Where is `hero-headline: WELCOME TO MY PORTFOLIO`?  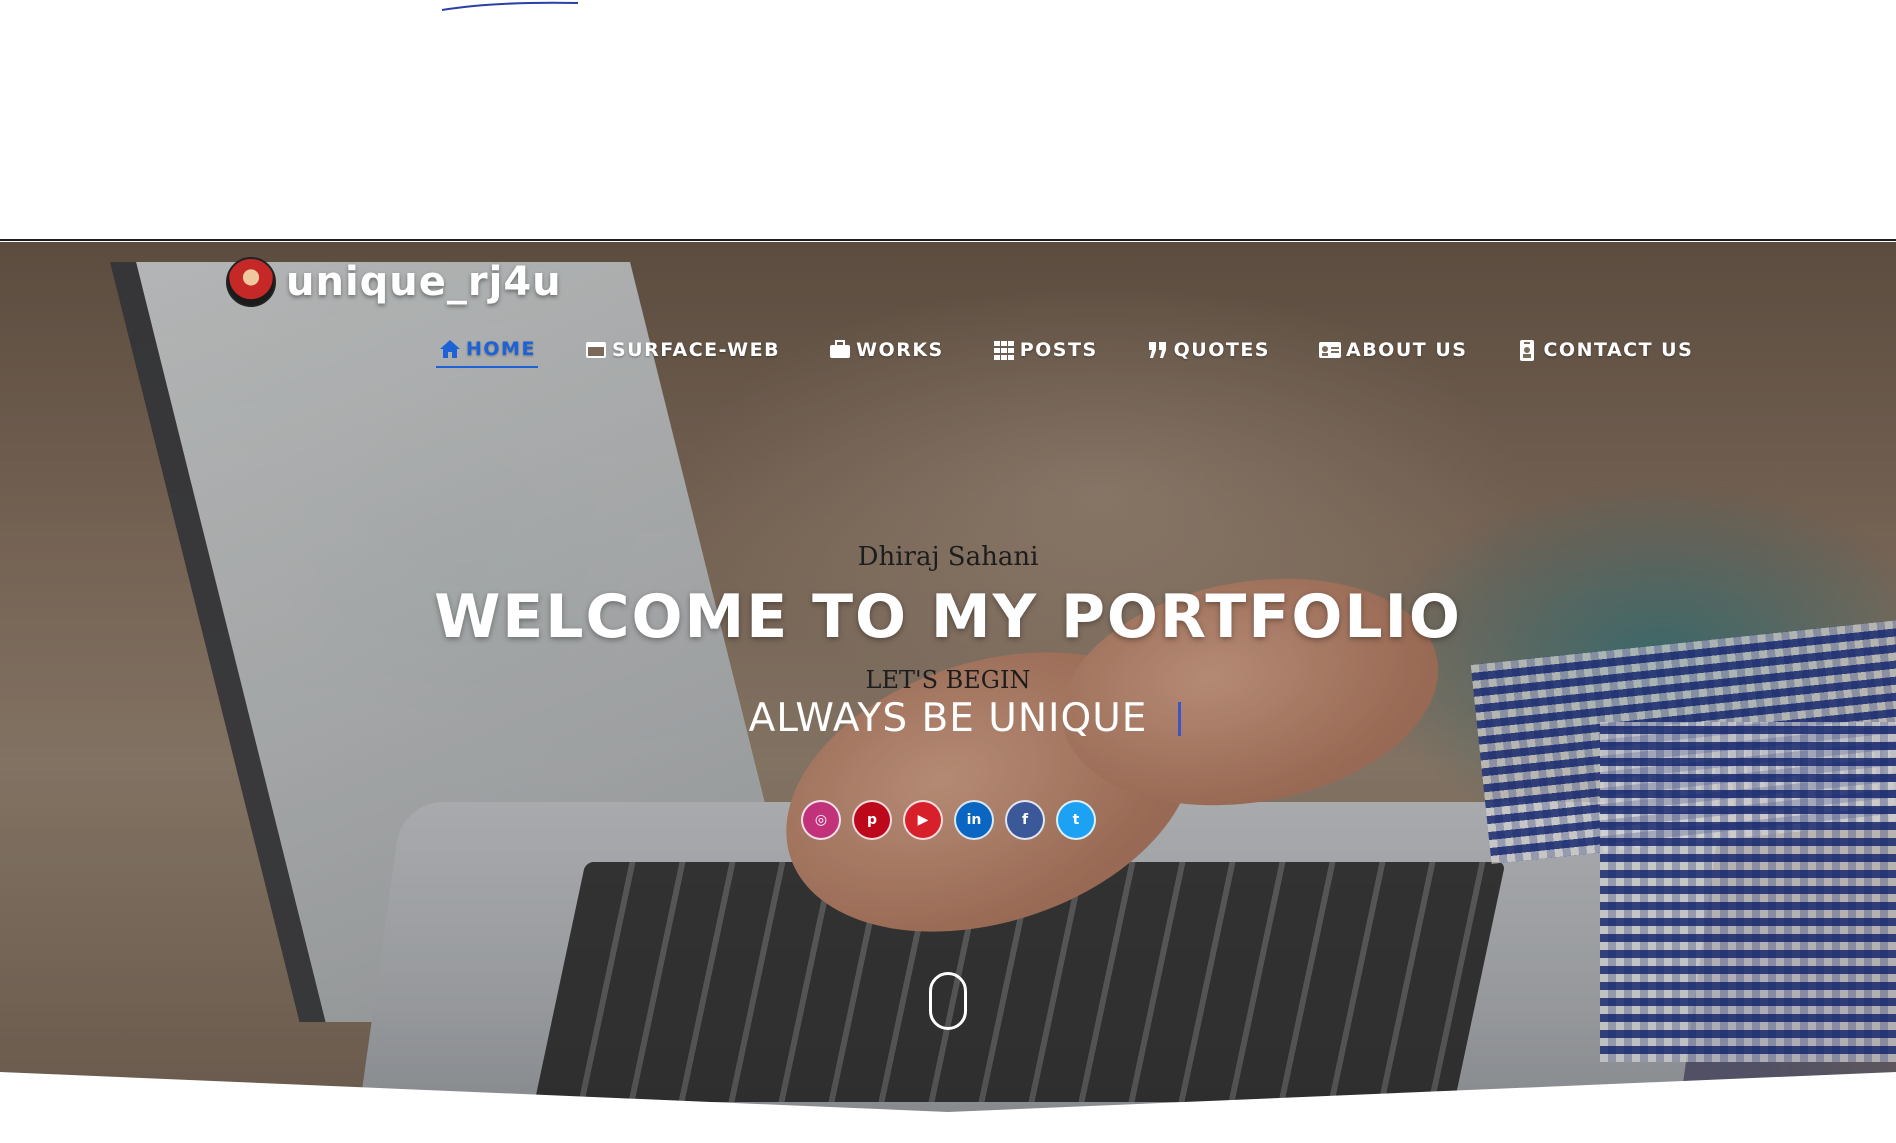
hero-headline: WELCOME TO MY PORTFOLIO is located at coordinates (948, 617).